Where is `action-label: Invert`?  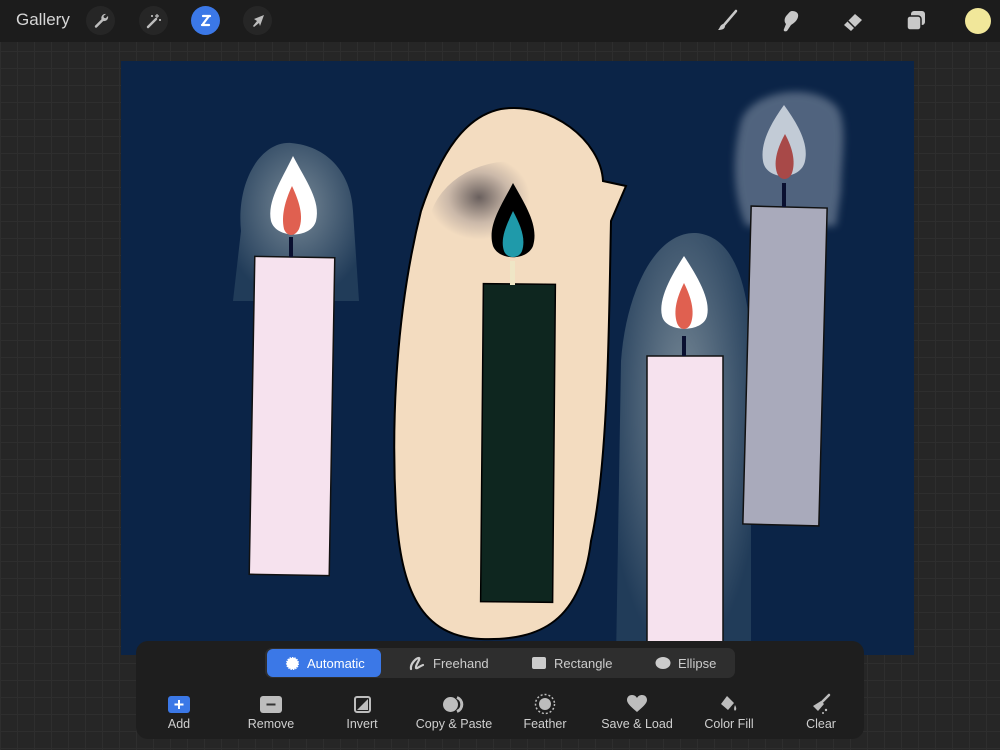 action-label: Invert is located at coordinates (362, 724).